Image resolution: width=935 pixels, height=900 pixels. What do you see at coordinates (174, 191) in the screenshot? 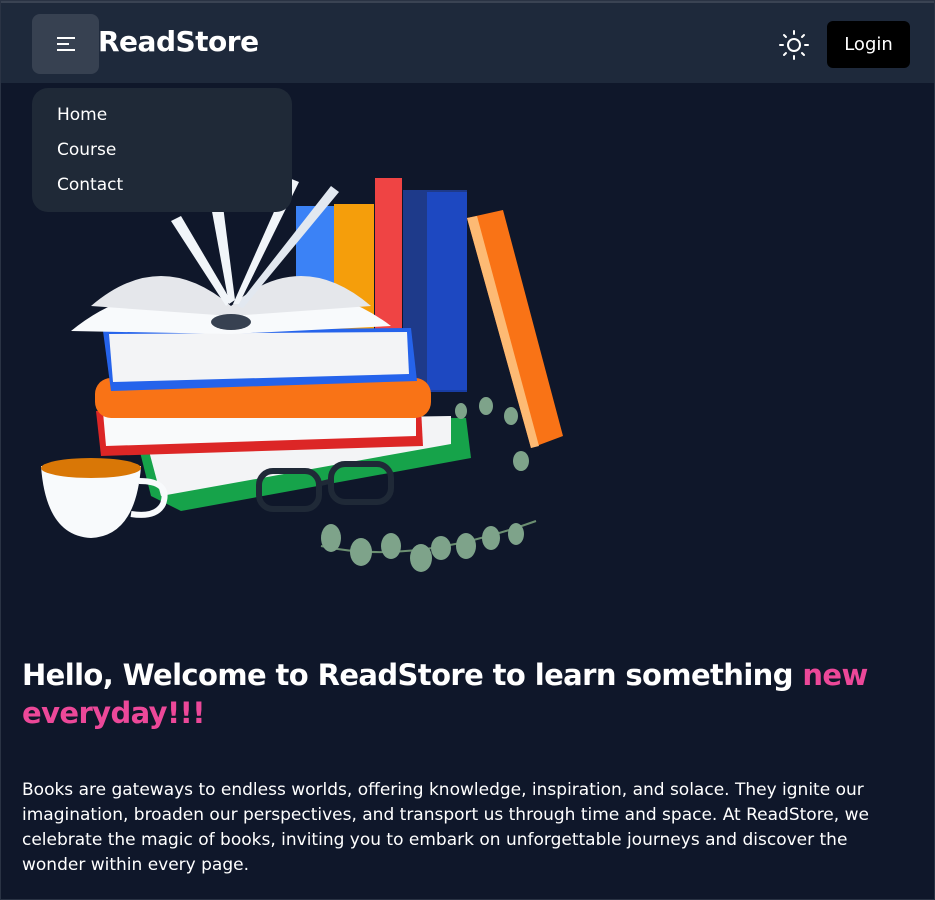
I see `menu-item-contact: Contact` at bounding box center [174, 191].